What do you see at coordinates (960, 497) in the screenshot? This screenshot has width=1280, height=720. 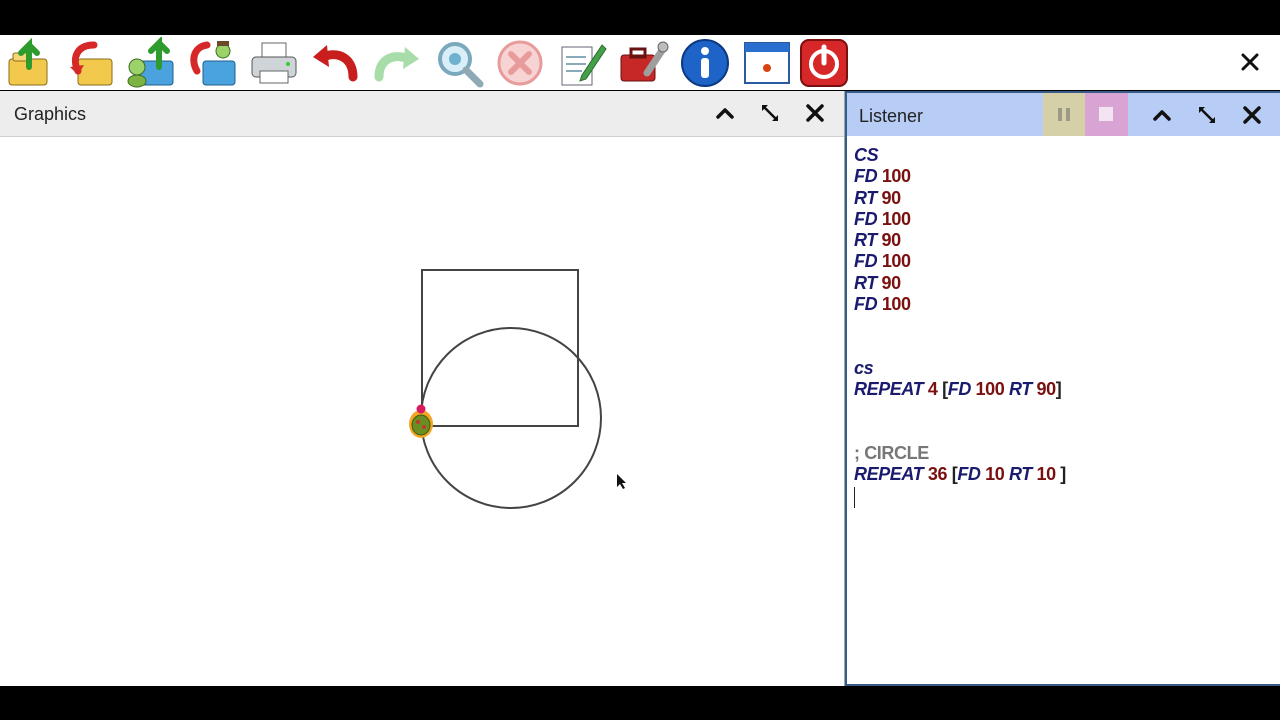 I see `input-line` at bounding box center [960, 497].